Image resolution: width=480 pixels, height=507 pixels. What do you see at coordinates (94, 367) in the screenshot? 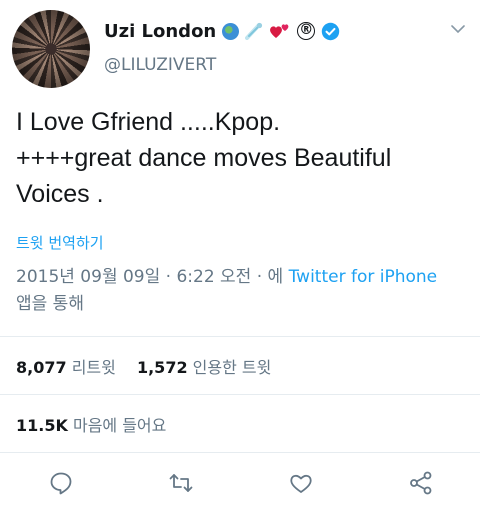
I see `retweet-label: 리트윗` at bounding box center [94, 367].